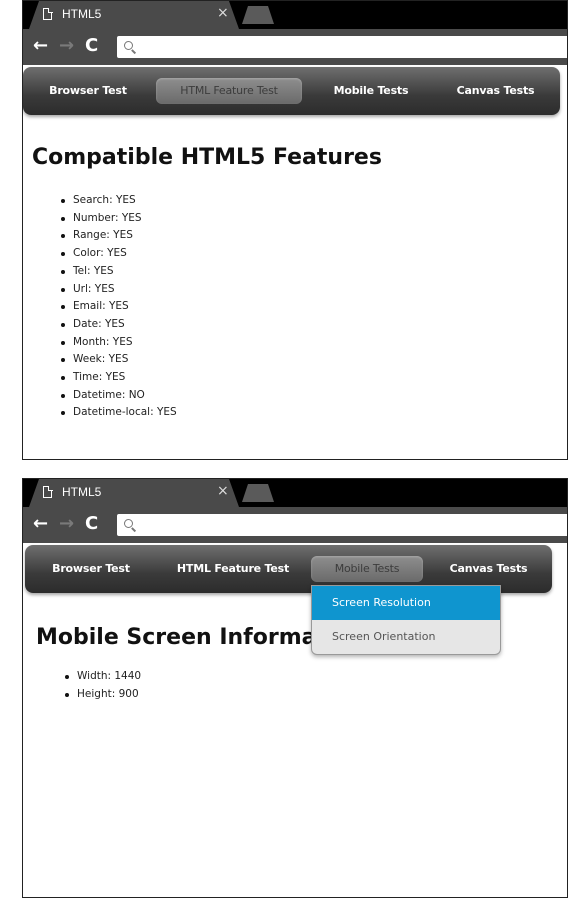  What do you see at coordinates (207, 157) in the screenshot?
I see `page-title: Compatible HTML5 Features` at bounding box center [207, 157].